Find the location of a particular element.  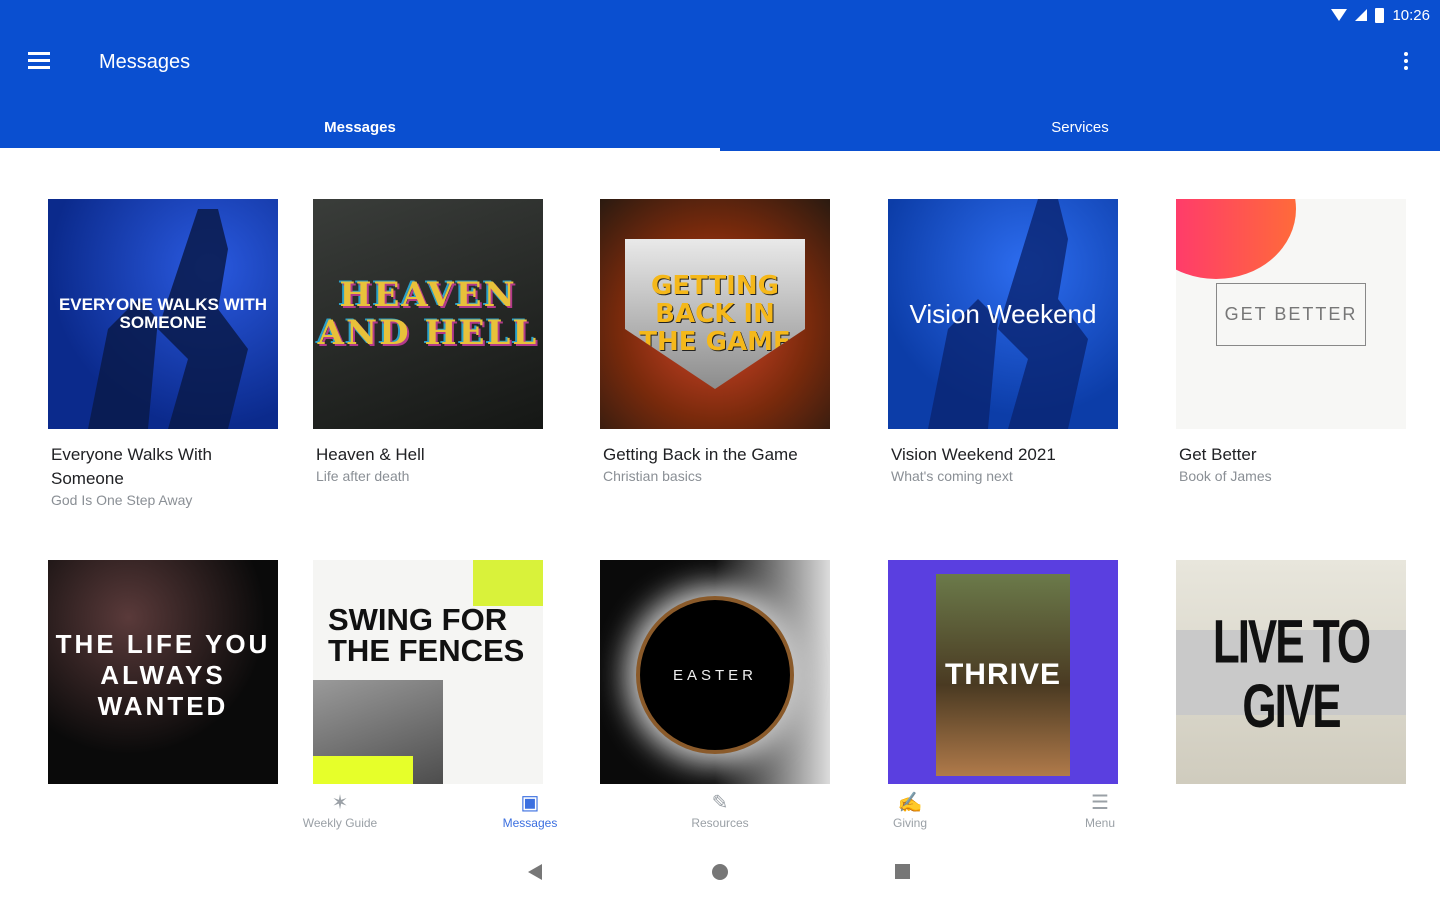

series-artwork: EASTER is located at coordinates (715, 672).